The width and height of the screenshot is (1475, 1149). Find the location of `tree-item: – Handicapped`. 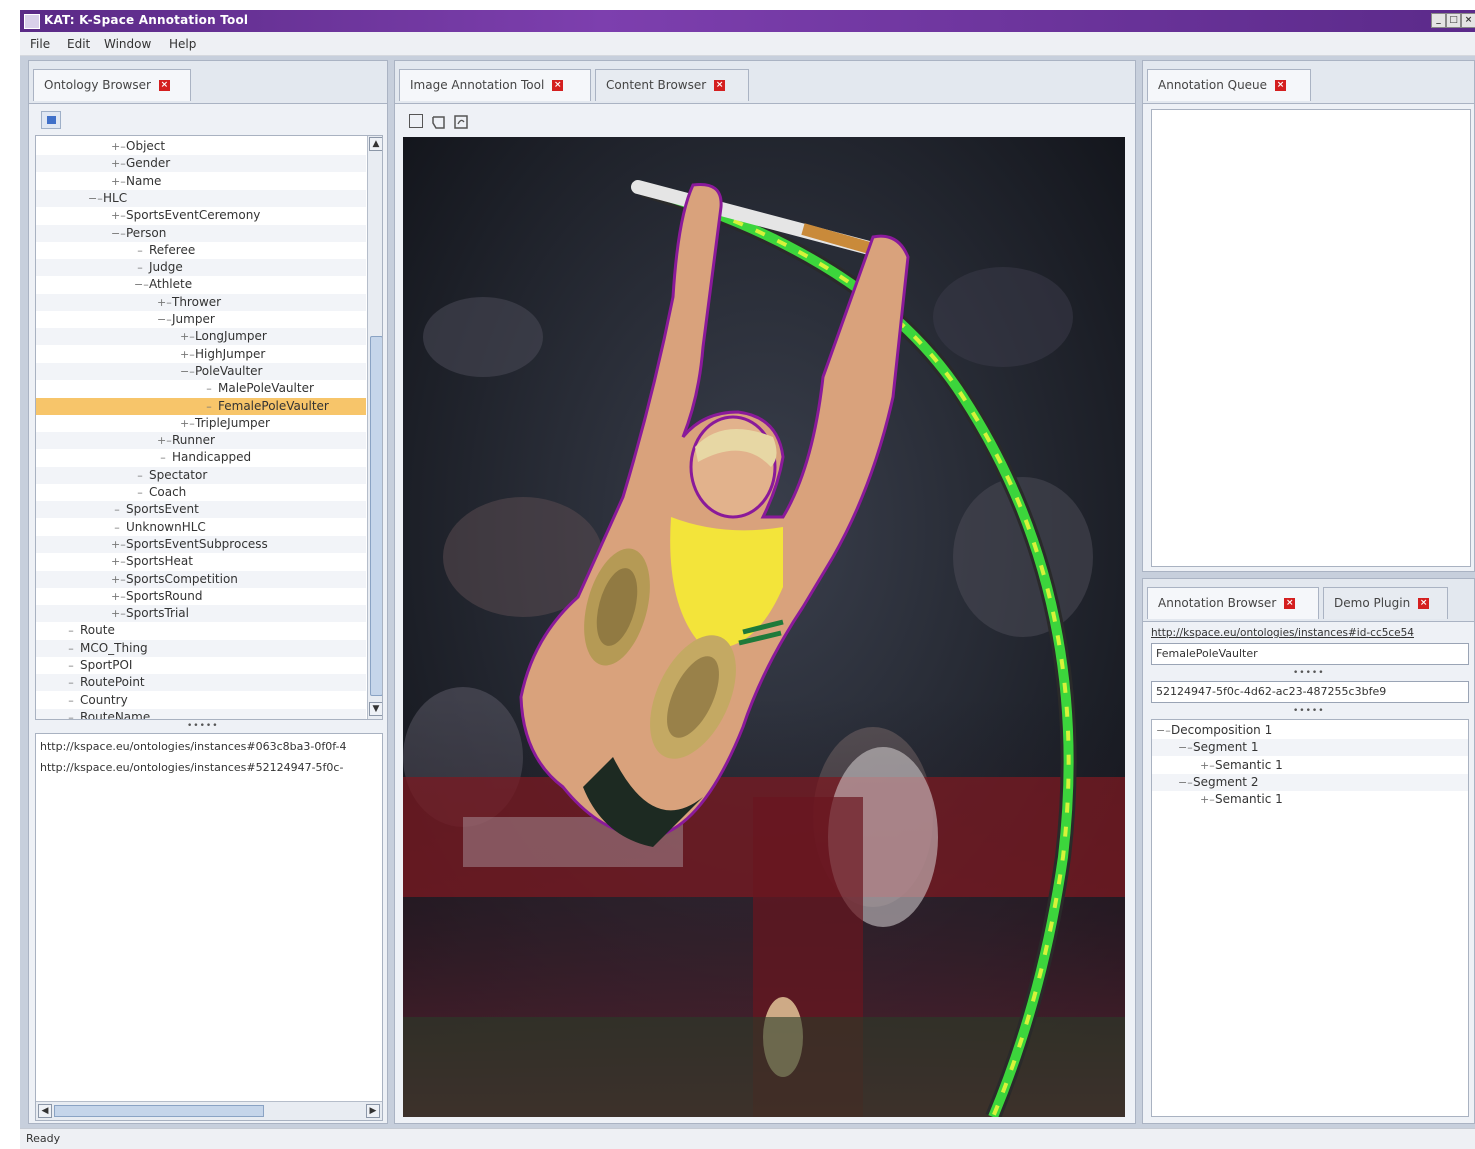

tree-item: – Handicapped is located at coordinates (201, 457).